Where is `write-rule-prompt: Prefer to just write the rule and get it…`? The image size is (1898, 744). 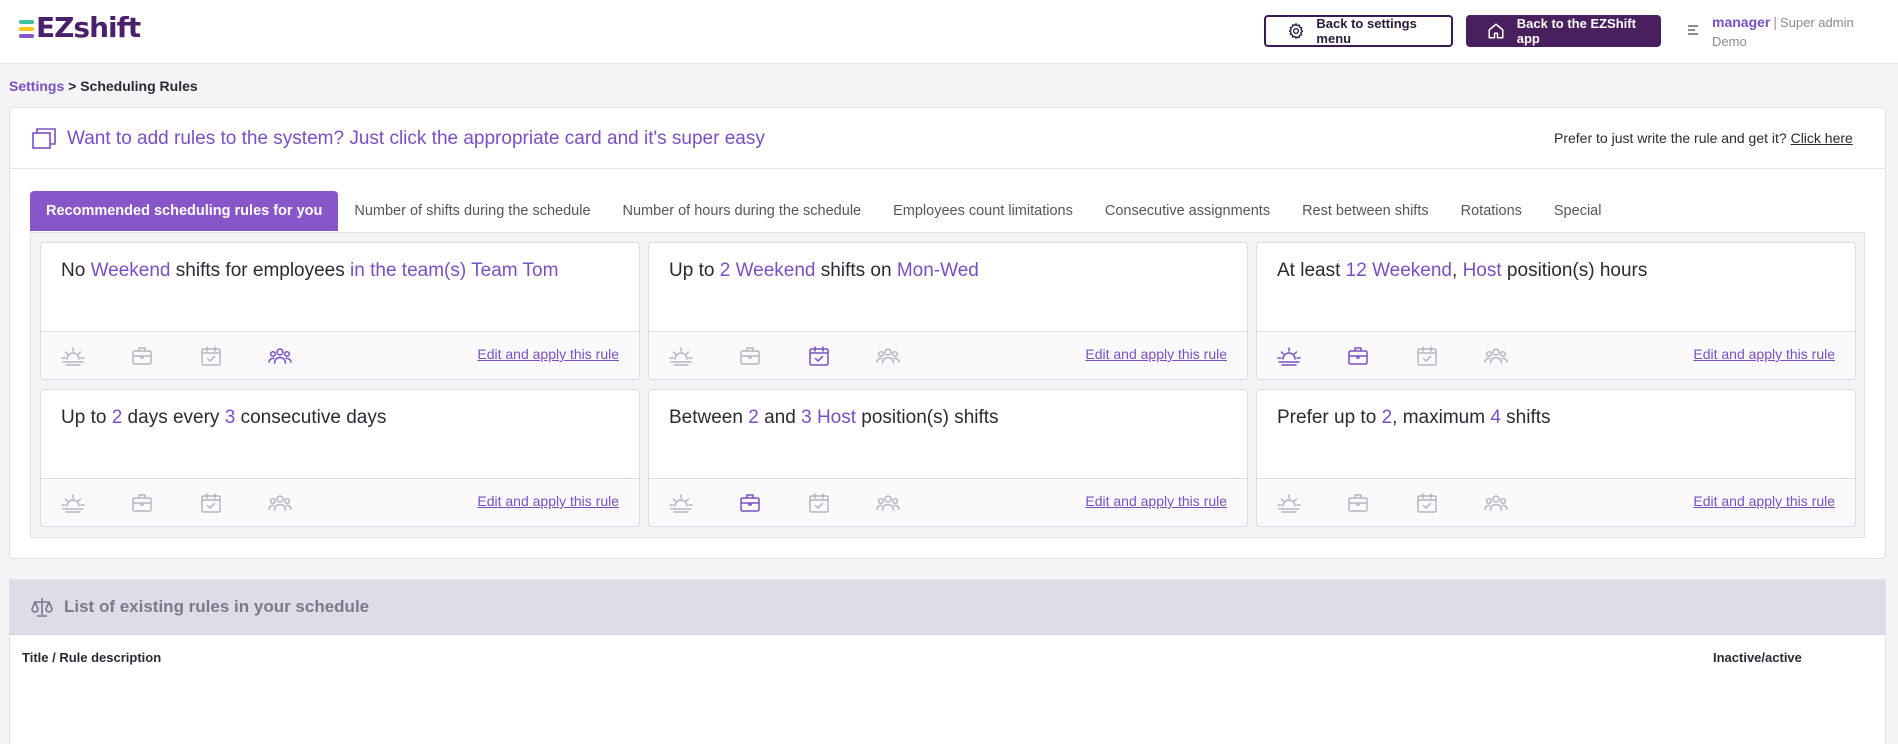
write-rule-prompt: Prefer to just write the rule and get it… is located at coordinates (1719, 138).